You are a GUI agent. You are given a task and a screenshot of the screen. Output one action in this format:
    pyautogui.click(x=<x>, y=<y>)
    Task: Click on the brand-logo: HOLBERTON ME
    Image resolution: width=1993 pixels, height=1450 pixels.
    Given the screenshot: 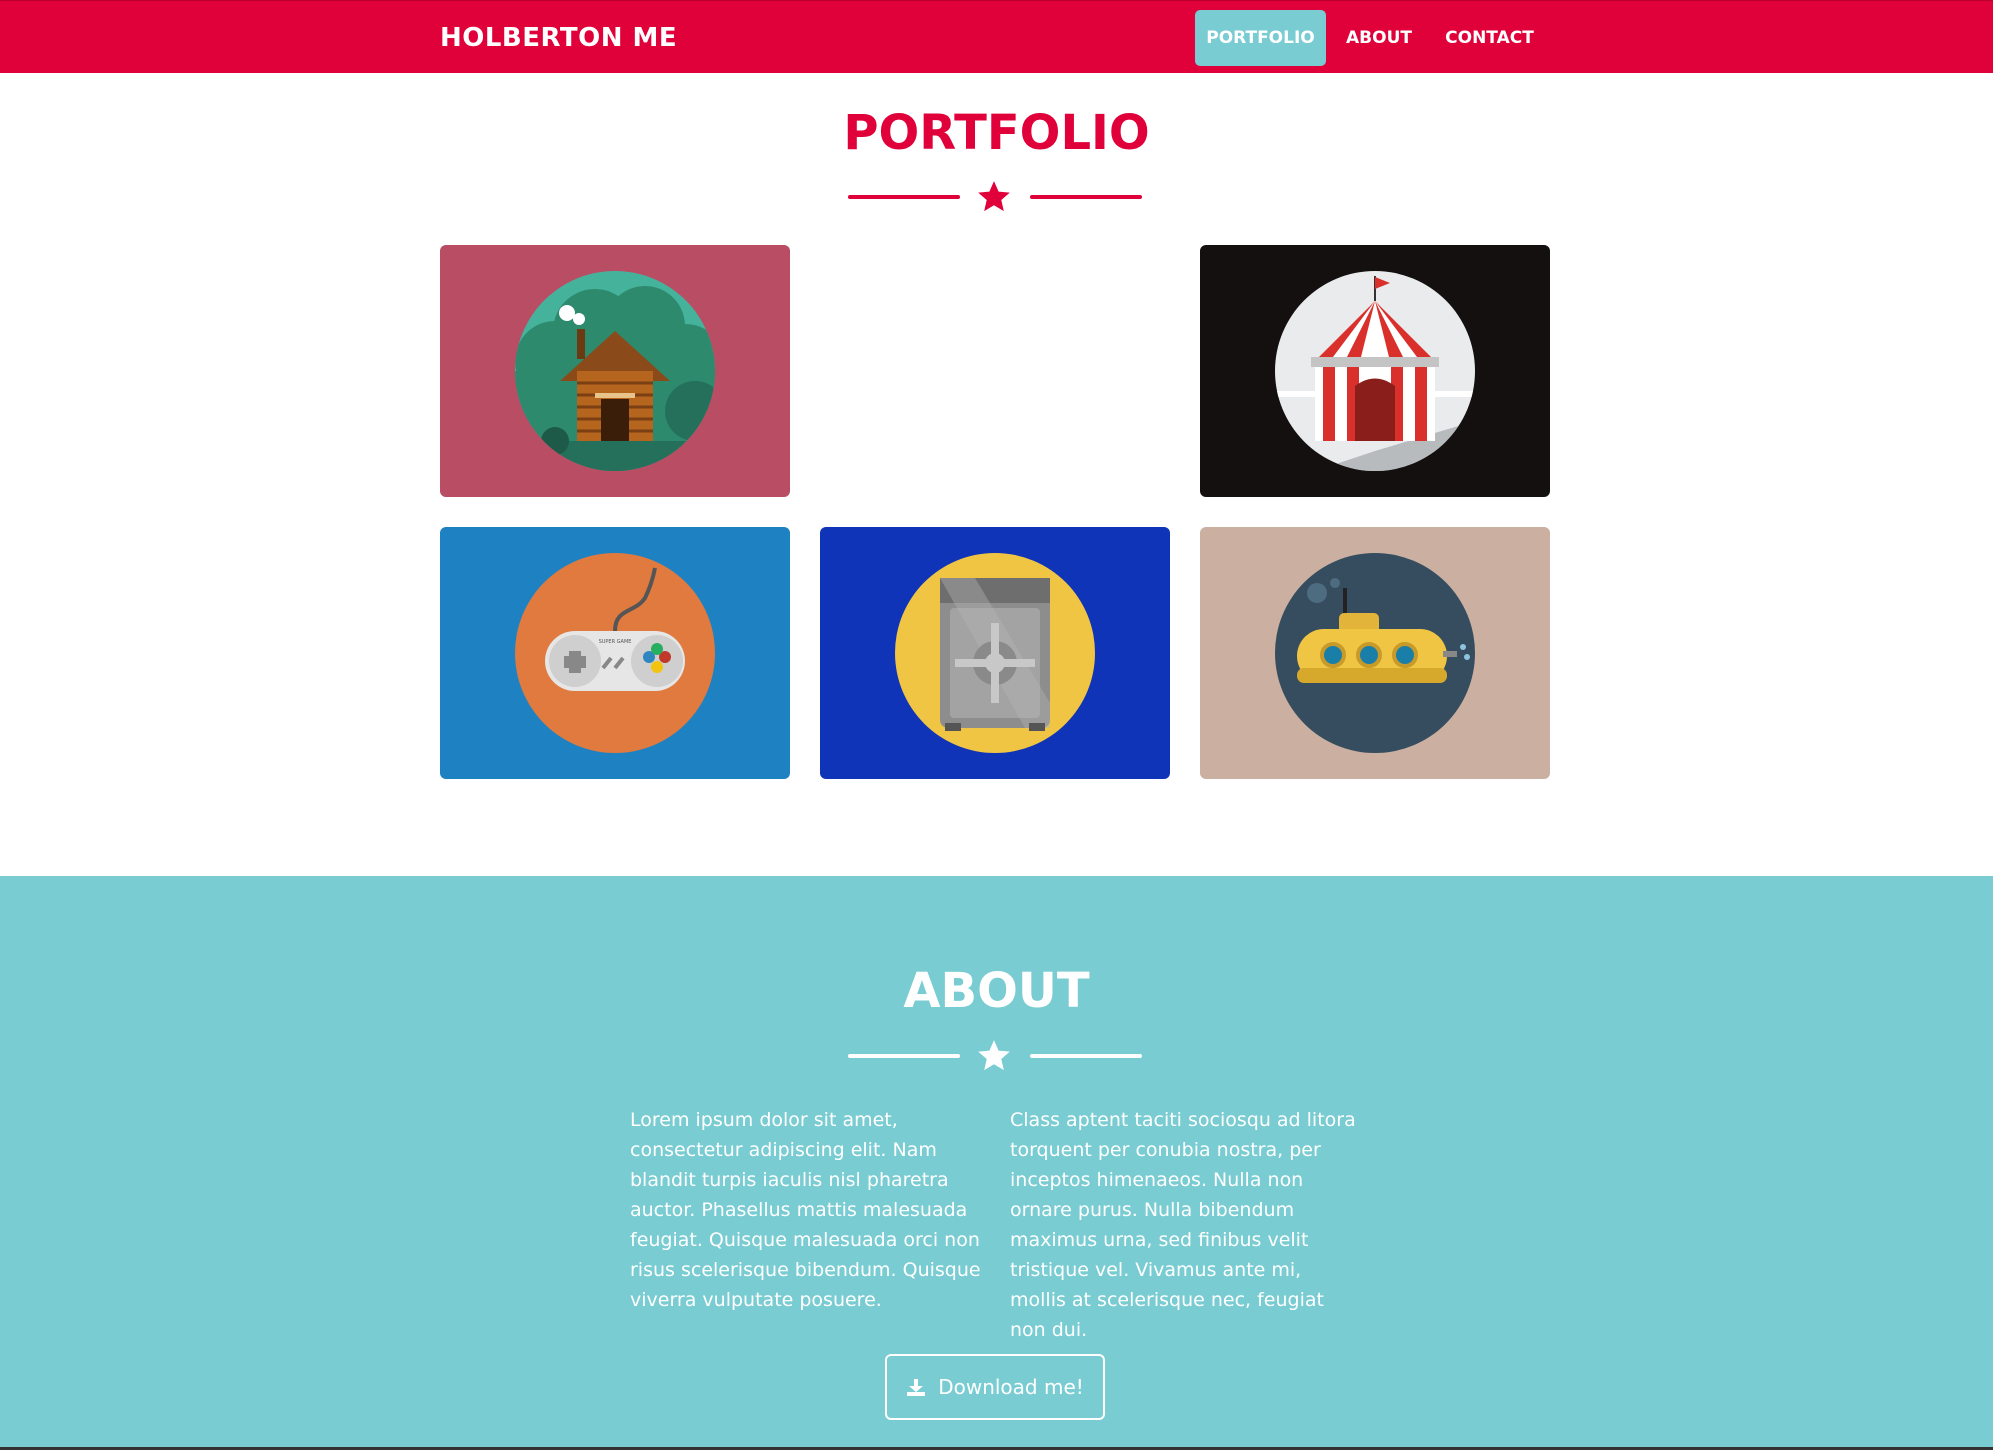 What is the action you would take?
    pyautogui.click(x=558, y=38)
    